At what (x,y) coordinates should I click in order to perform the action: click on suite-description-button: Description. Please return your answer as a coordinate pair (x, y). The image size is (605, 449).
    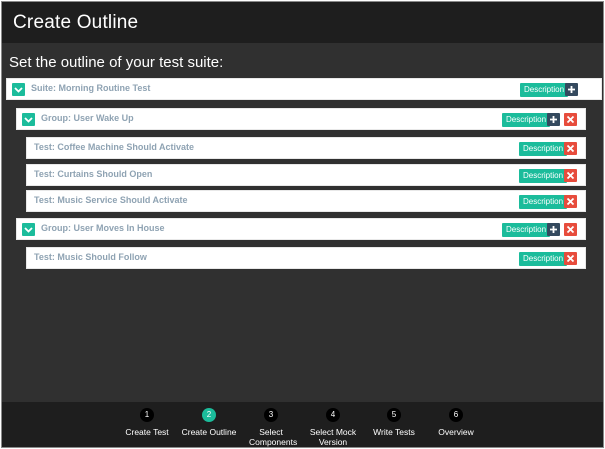
    Looking at the image, I should click on (544, 90).